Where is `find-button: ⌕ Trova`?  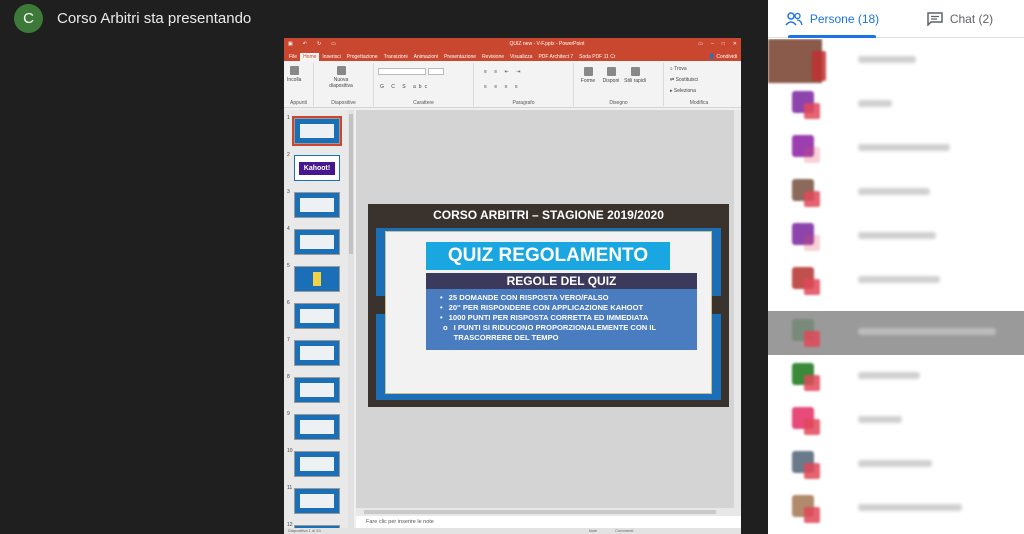 find-button: ⌕ Trova is located at coordinates (678, 69).